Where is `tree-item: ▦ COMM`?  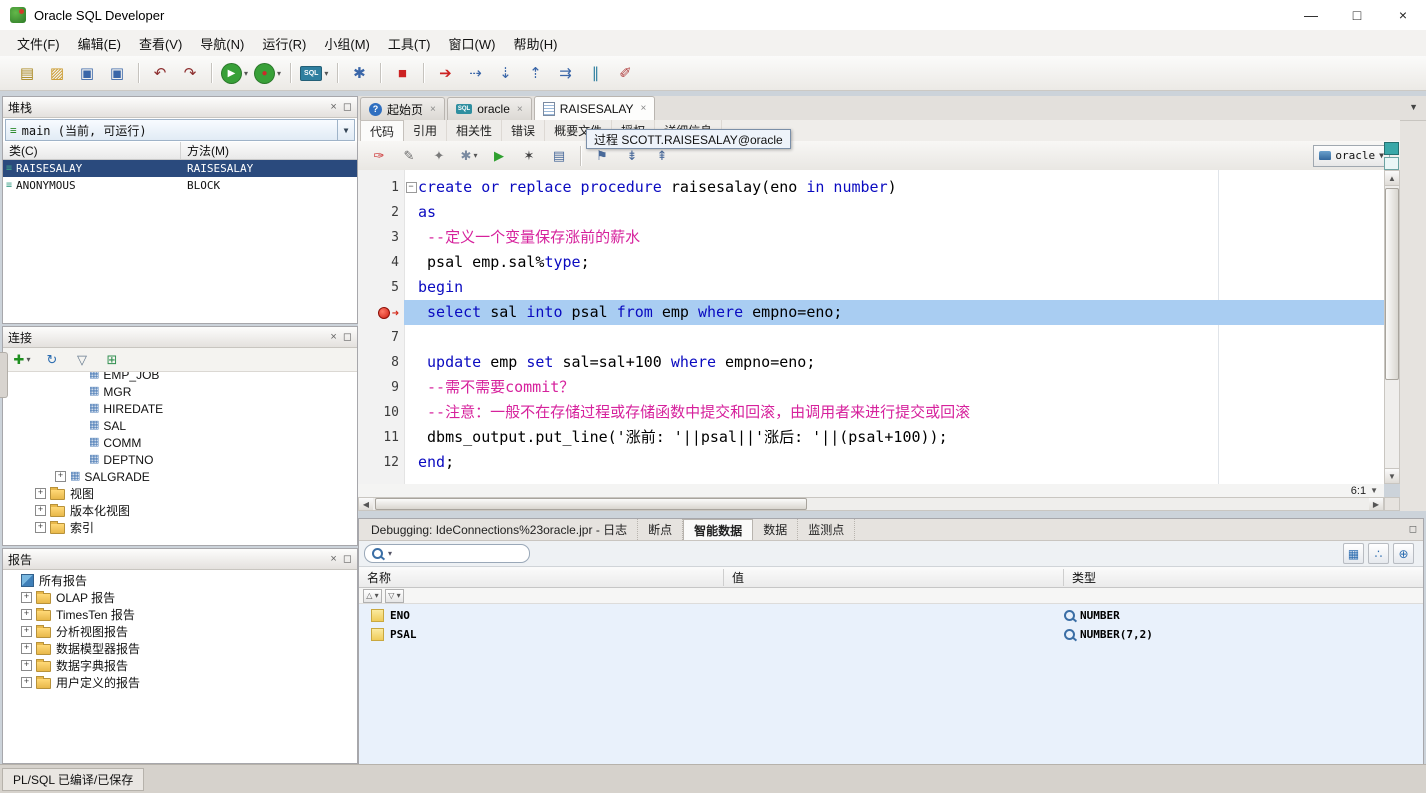 tree-item: ▦ COMM is located at coordinates (180, 442).